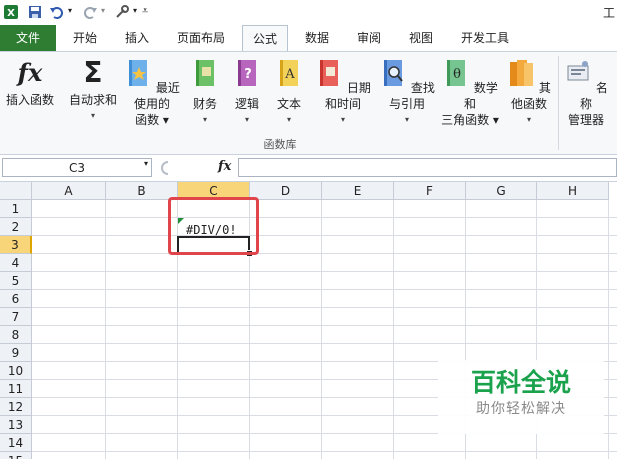 This screenshot has height=459, width=617. I want to click on lookup-reference-button: 查找与引用 ▾, so click(407, 93).